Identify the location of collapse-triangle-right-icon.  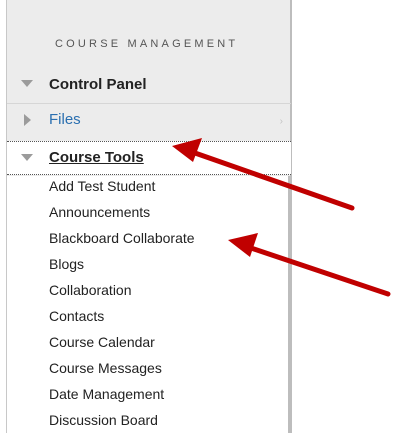
(27, 120).